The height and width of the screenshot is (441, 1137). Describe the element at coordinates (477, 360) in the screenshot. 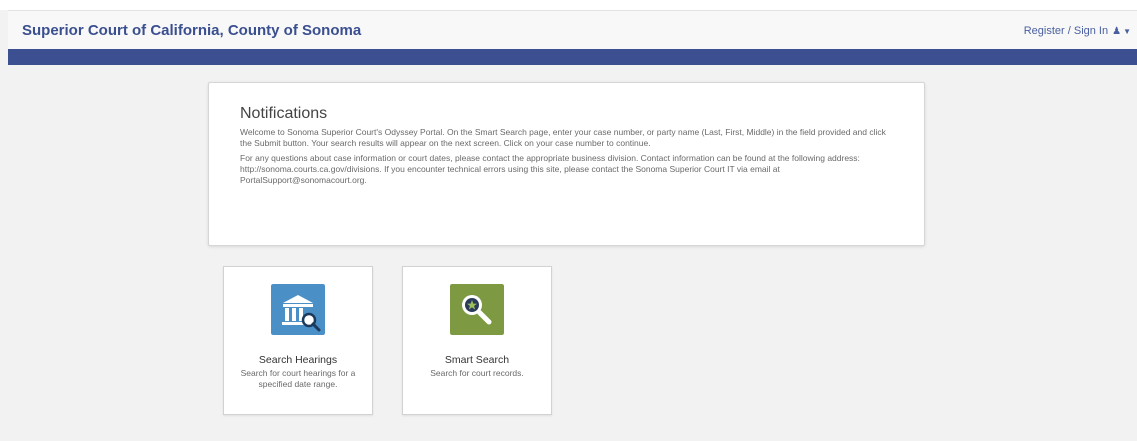

I see `tile-title: Smart Search` at that location.